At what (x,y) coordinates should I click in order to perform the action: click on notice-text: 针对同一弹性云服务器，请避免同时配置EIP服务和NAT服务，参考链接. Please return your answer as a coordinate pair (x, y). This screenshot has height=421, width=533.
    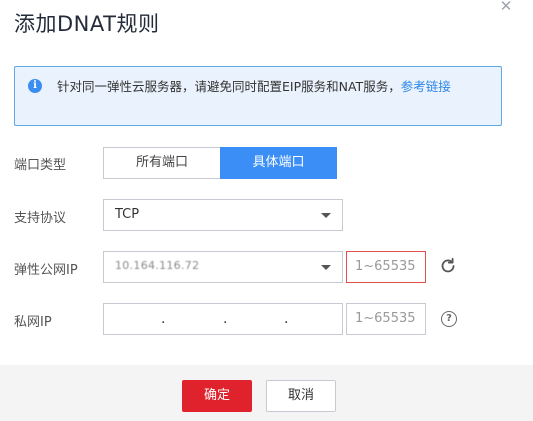
    Looking at the image, I should click on (276, 87).